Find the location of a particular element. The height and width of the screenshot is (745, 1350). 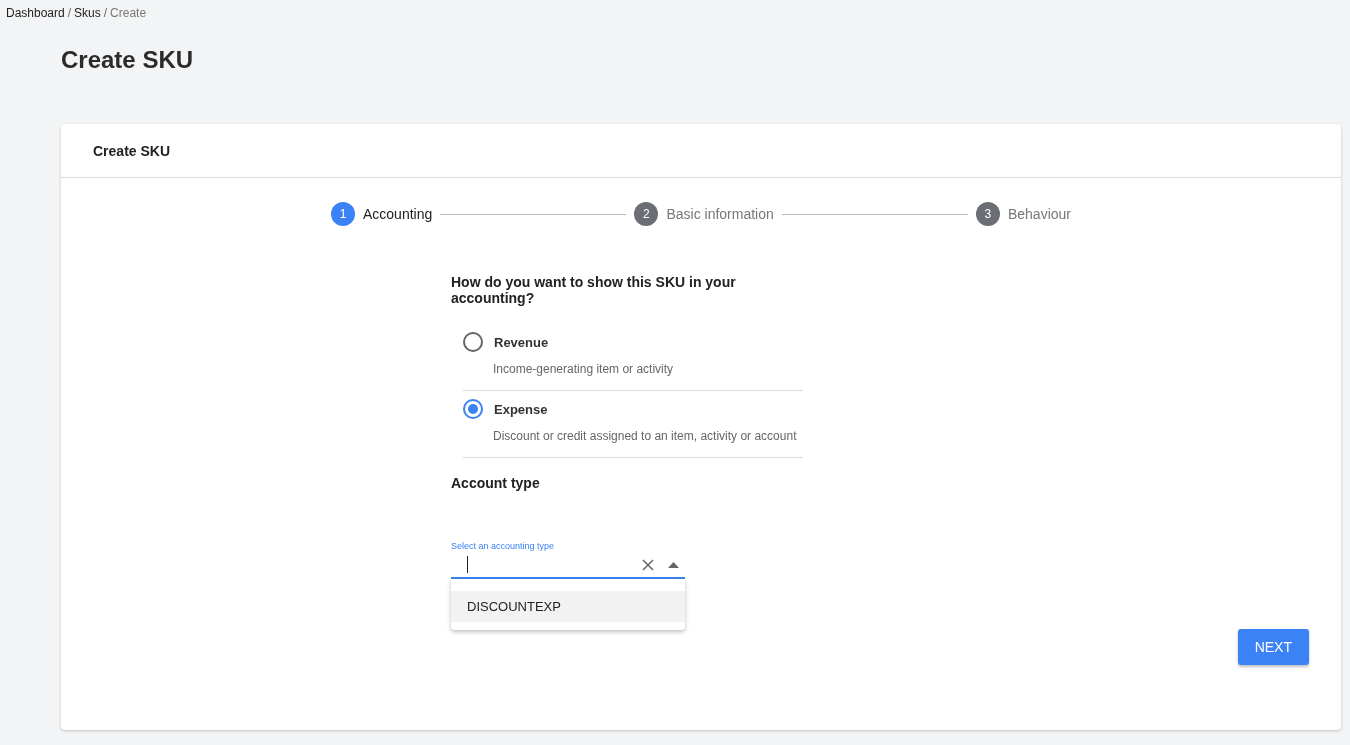

step-label: Basic information is located at coordinates (720, 214).